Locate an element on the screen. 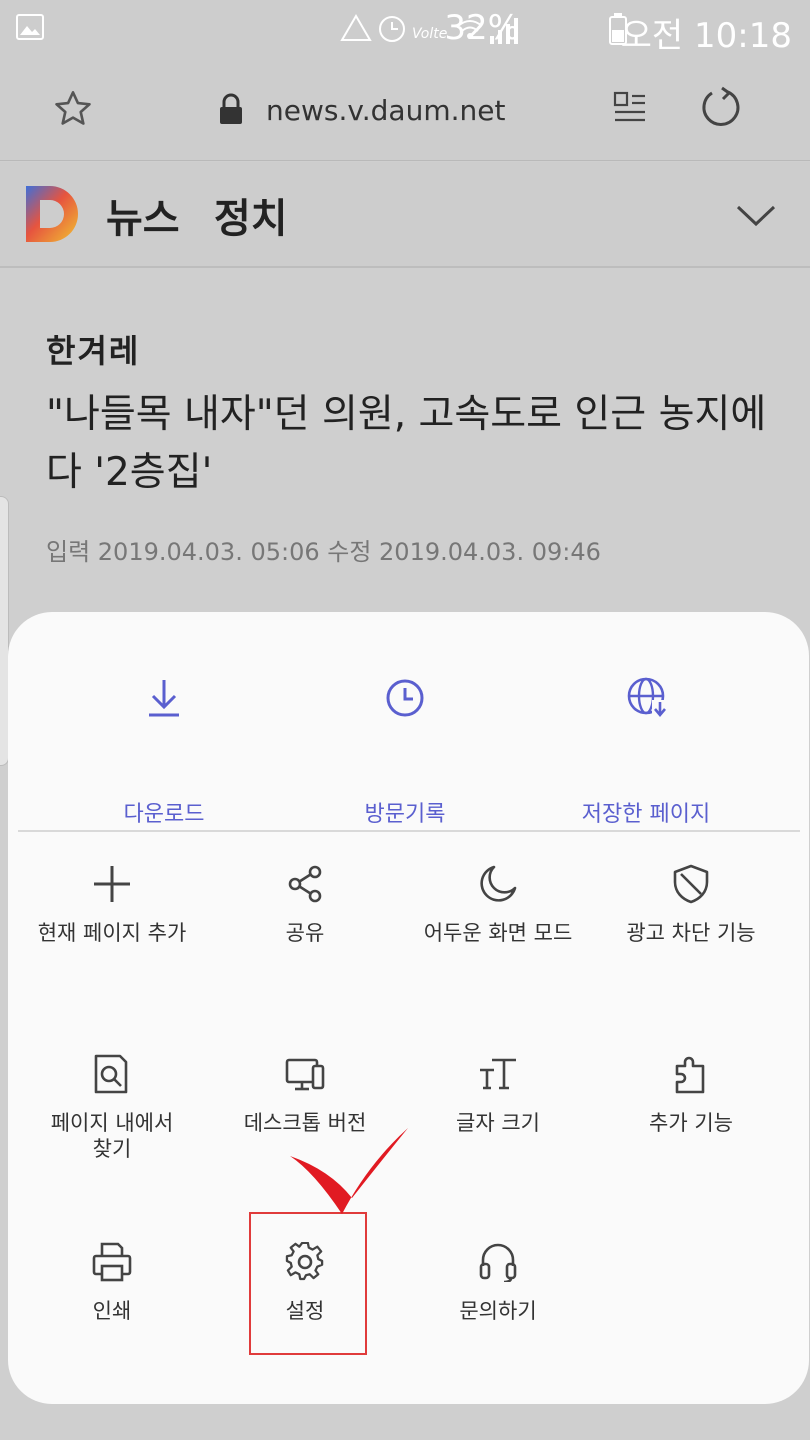  section-title: 정치 is located at coordinates (251, 215).